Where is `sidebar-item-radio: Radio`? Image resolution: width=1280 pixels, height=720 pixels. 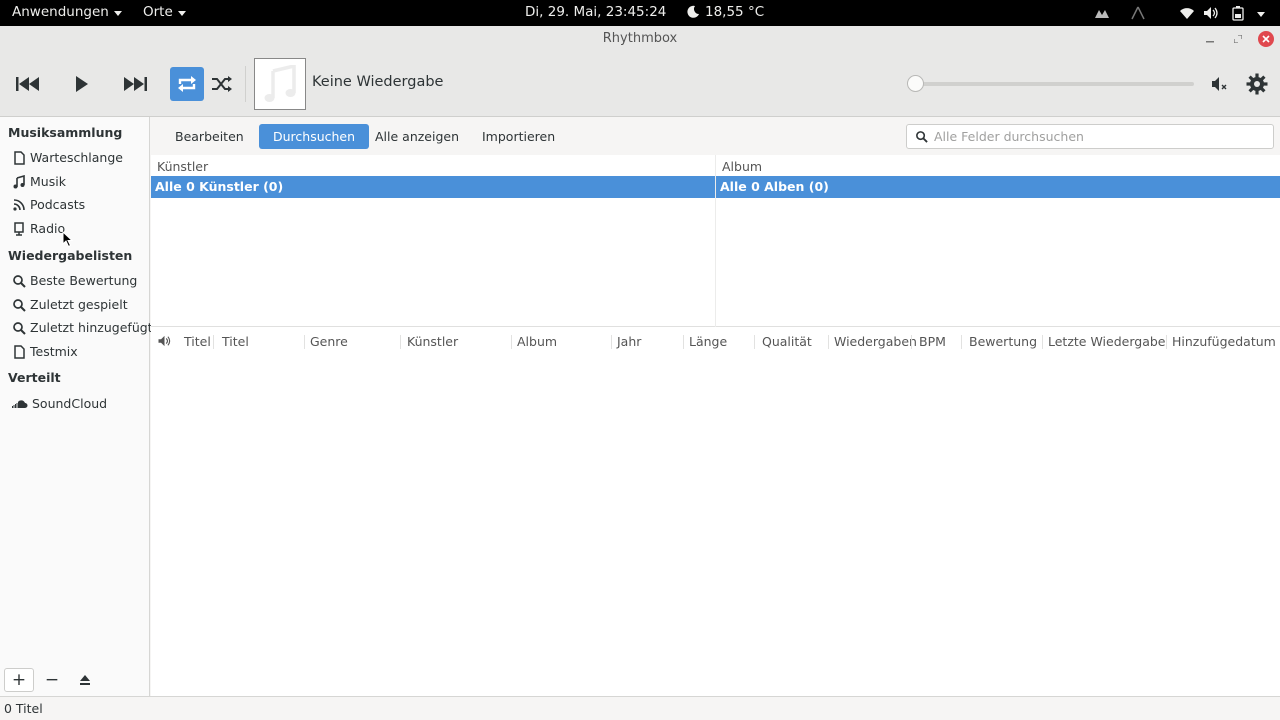
sidebar-item-radio: Radio is located at coordinates (38, 228).